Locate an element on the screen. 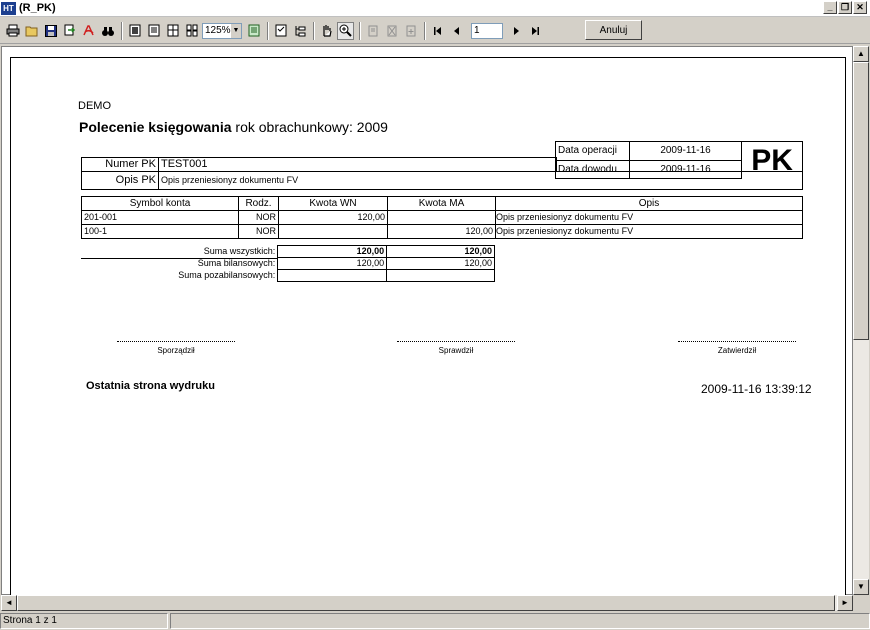  sum-debit is located at coordinates (332, 275).